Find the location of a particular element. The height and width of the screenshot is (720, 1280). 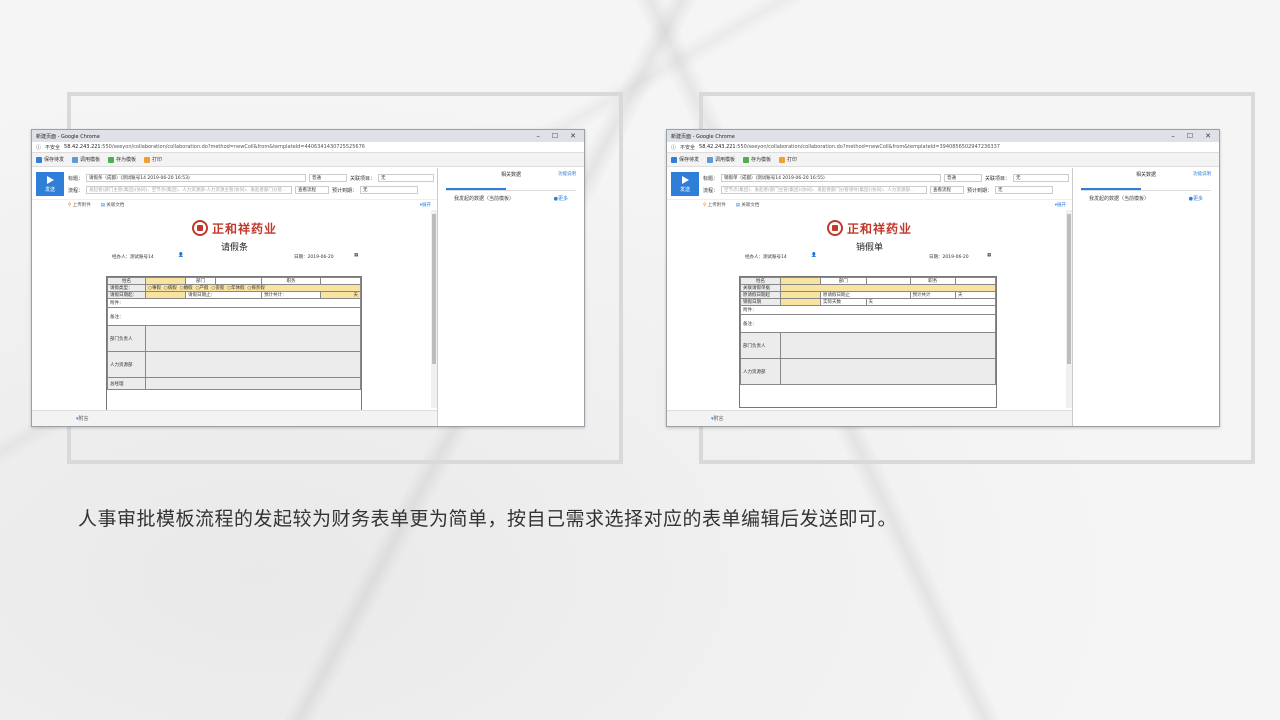

save-icon is located at coordinates (674, 159).